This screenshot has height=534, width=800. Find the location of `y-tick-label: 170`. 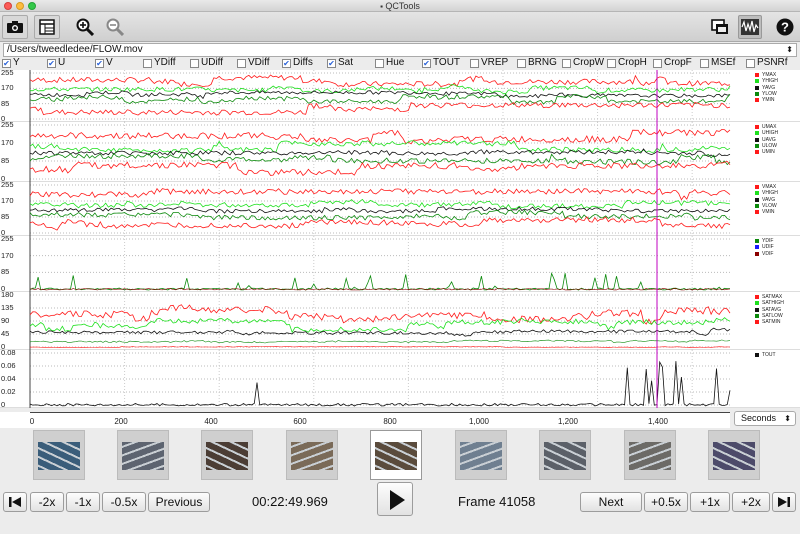

y-tick-label: 170 is located at coordinates (7, 255).